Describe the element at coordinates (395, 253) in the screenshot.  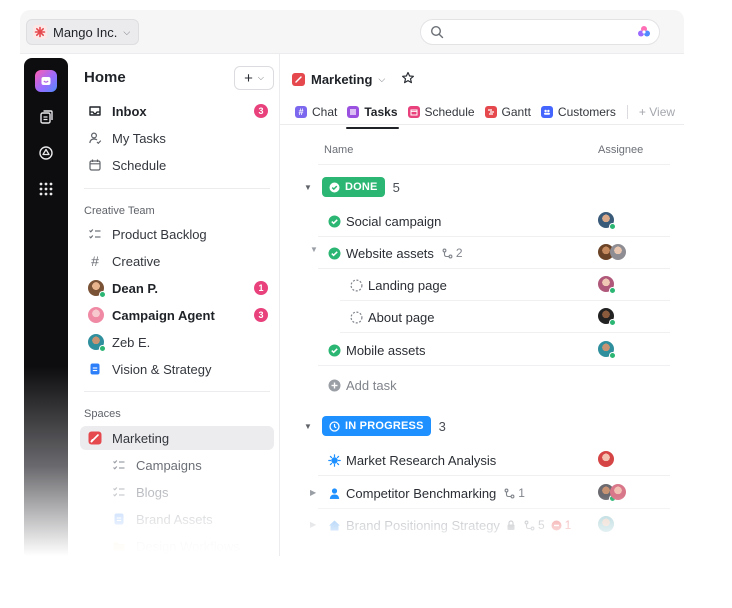
I see `task-row: Website assets 2` at that location.